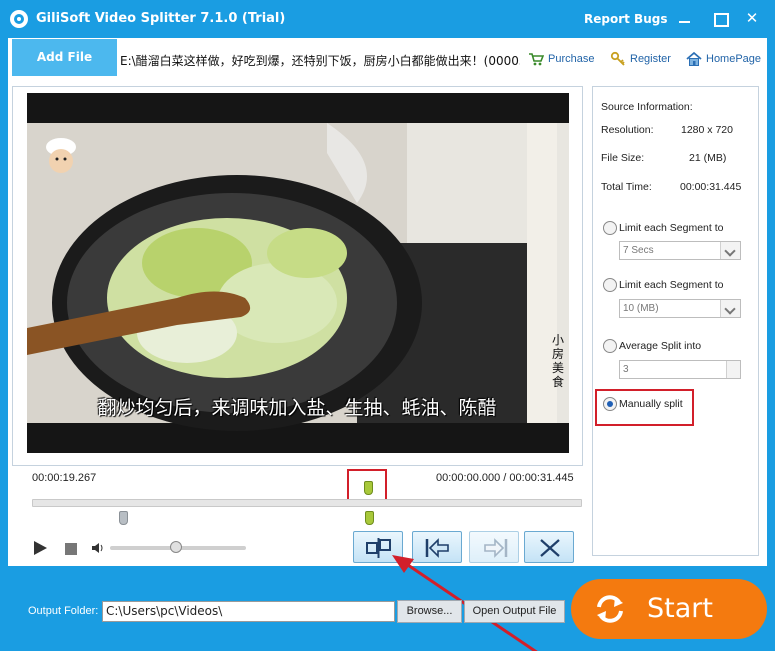 The width and height of the screenshot is (775, 651). I want to click on volume-icon, so click(98, 548).